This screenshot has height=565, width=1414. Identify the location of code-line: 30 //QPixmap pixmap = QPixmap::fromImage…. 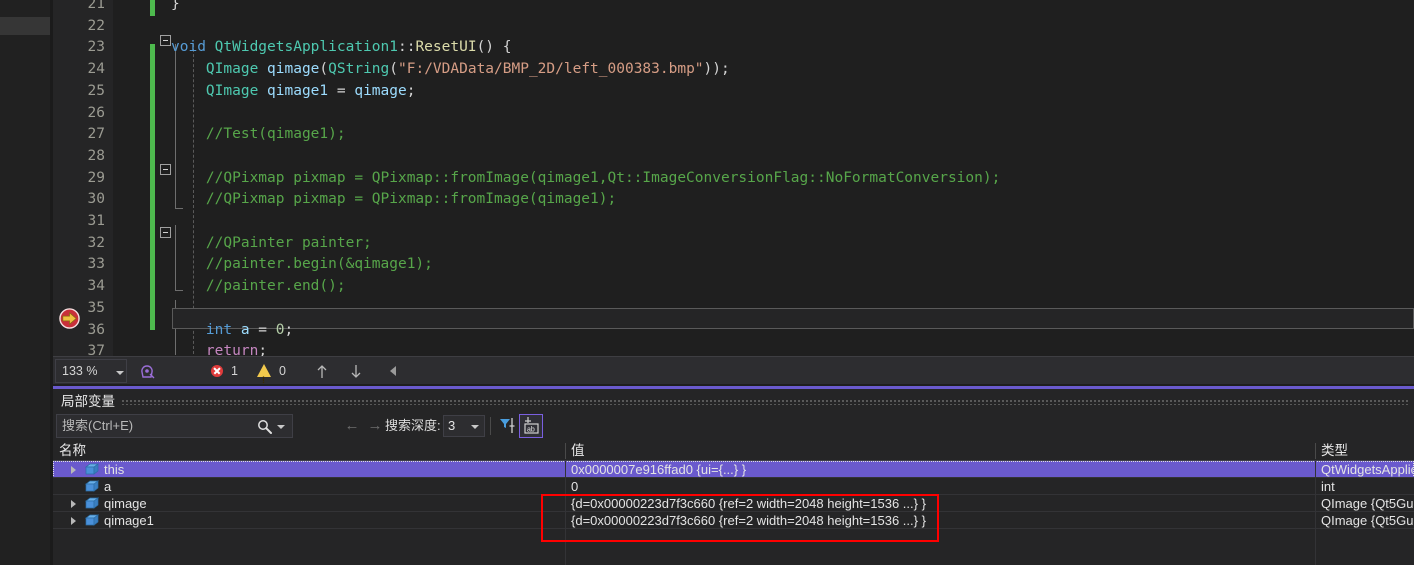
(733, 199).